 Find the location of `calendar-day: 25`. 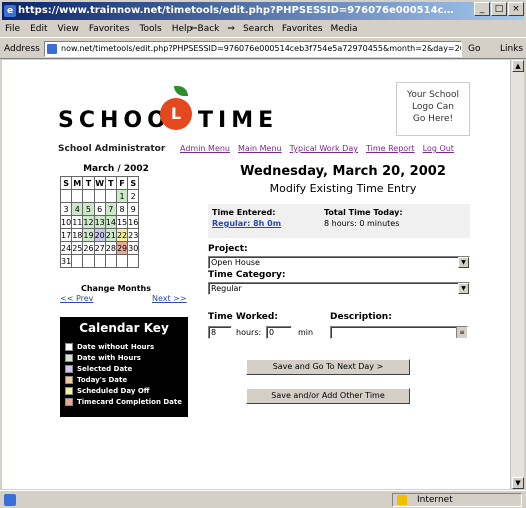

calendar-day: 25 is located at coordinates (77, 248).